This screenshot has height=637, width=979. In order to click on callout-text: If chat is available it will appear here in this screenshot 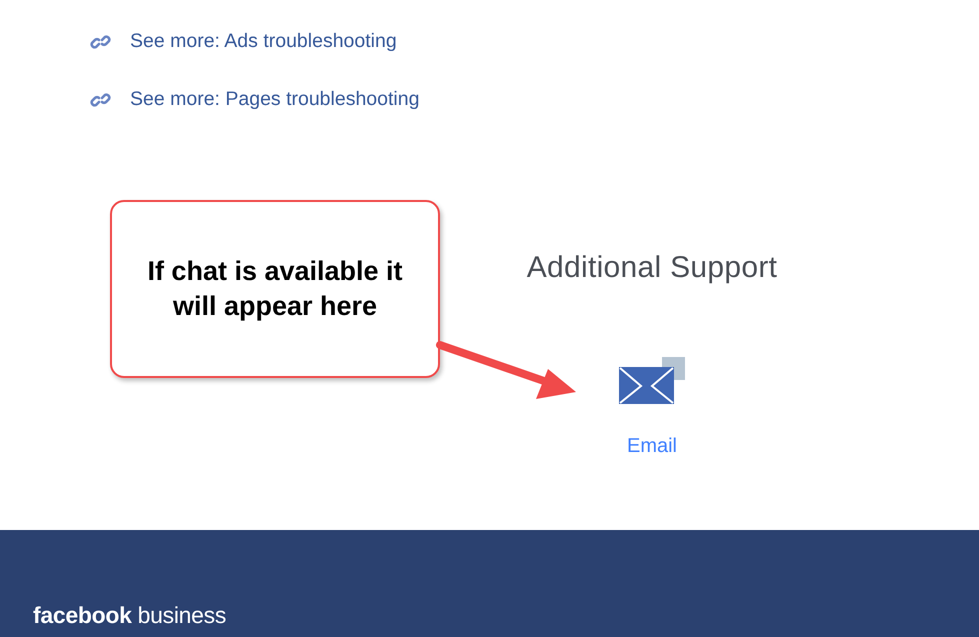, I will do `click(275, 288)`.